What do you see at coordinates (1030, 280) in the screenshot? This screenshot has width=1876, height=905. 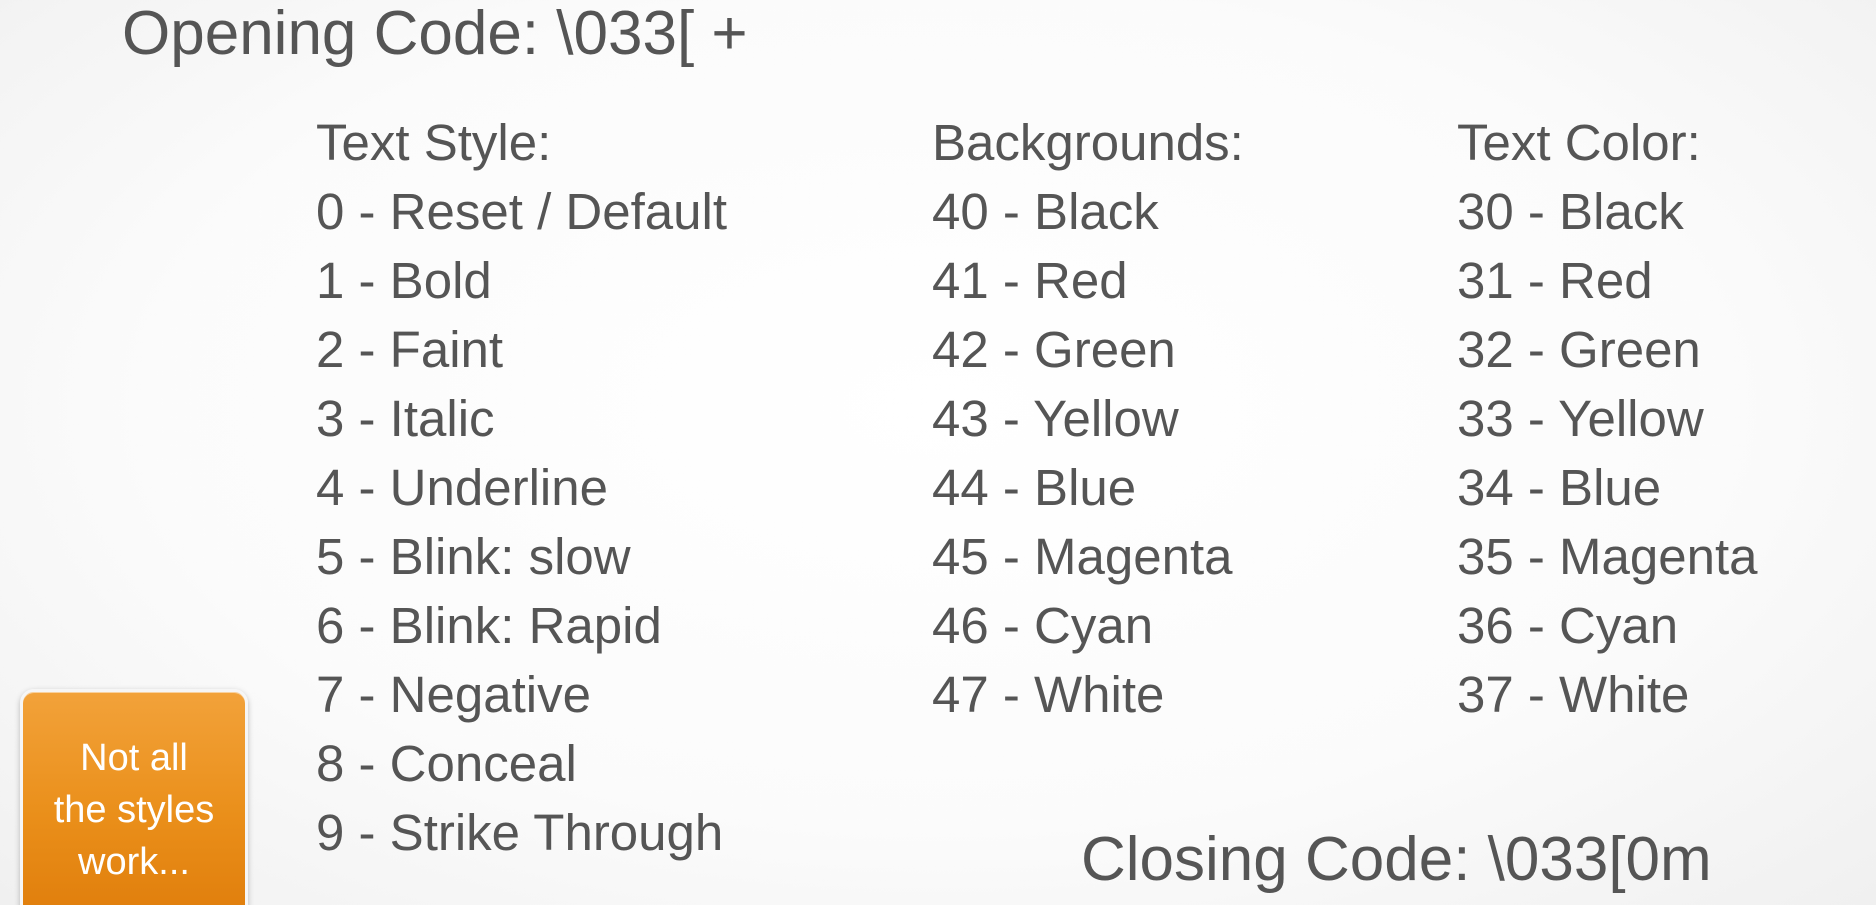 I see `background-item: 41 - Red` at bounding box center [1030, 280].